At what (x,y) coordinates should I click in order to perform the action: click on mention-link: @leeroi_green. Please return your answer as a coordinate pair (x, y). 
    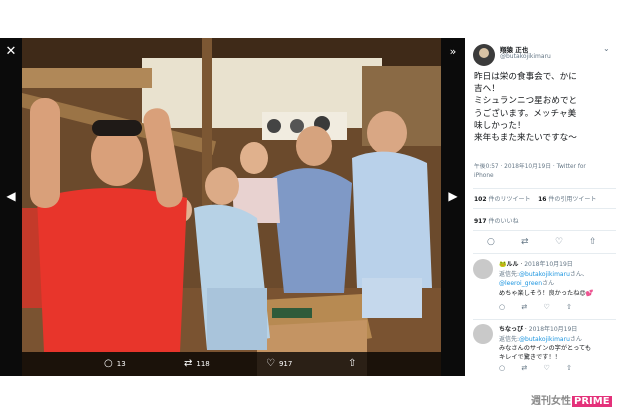
    Looking at the image, I should click on (520, 283).